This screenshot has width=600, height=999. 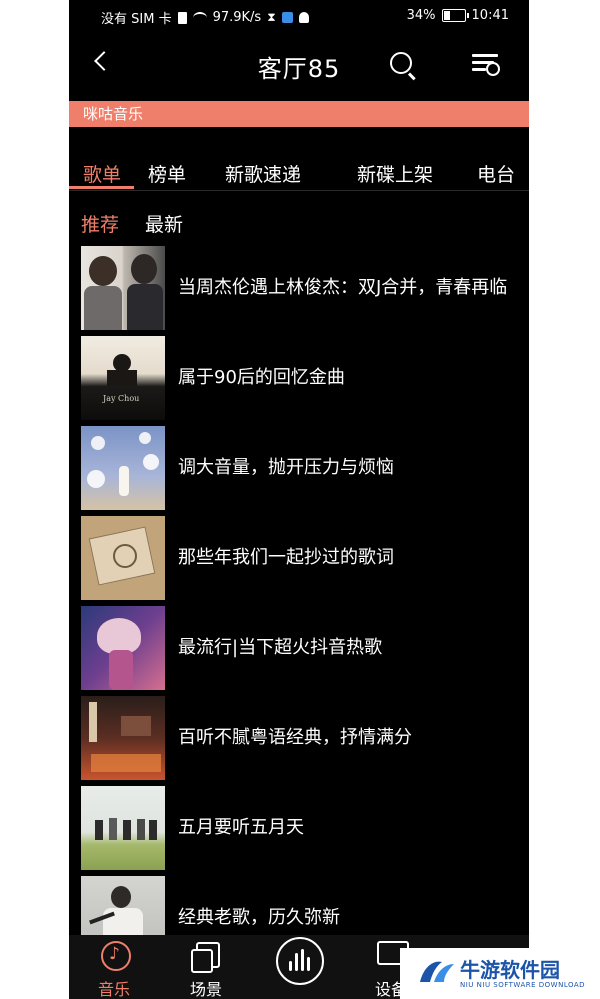 I want to click on tab-radio: 电台, so click(x=496, y=173).